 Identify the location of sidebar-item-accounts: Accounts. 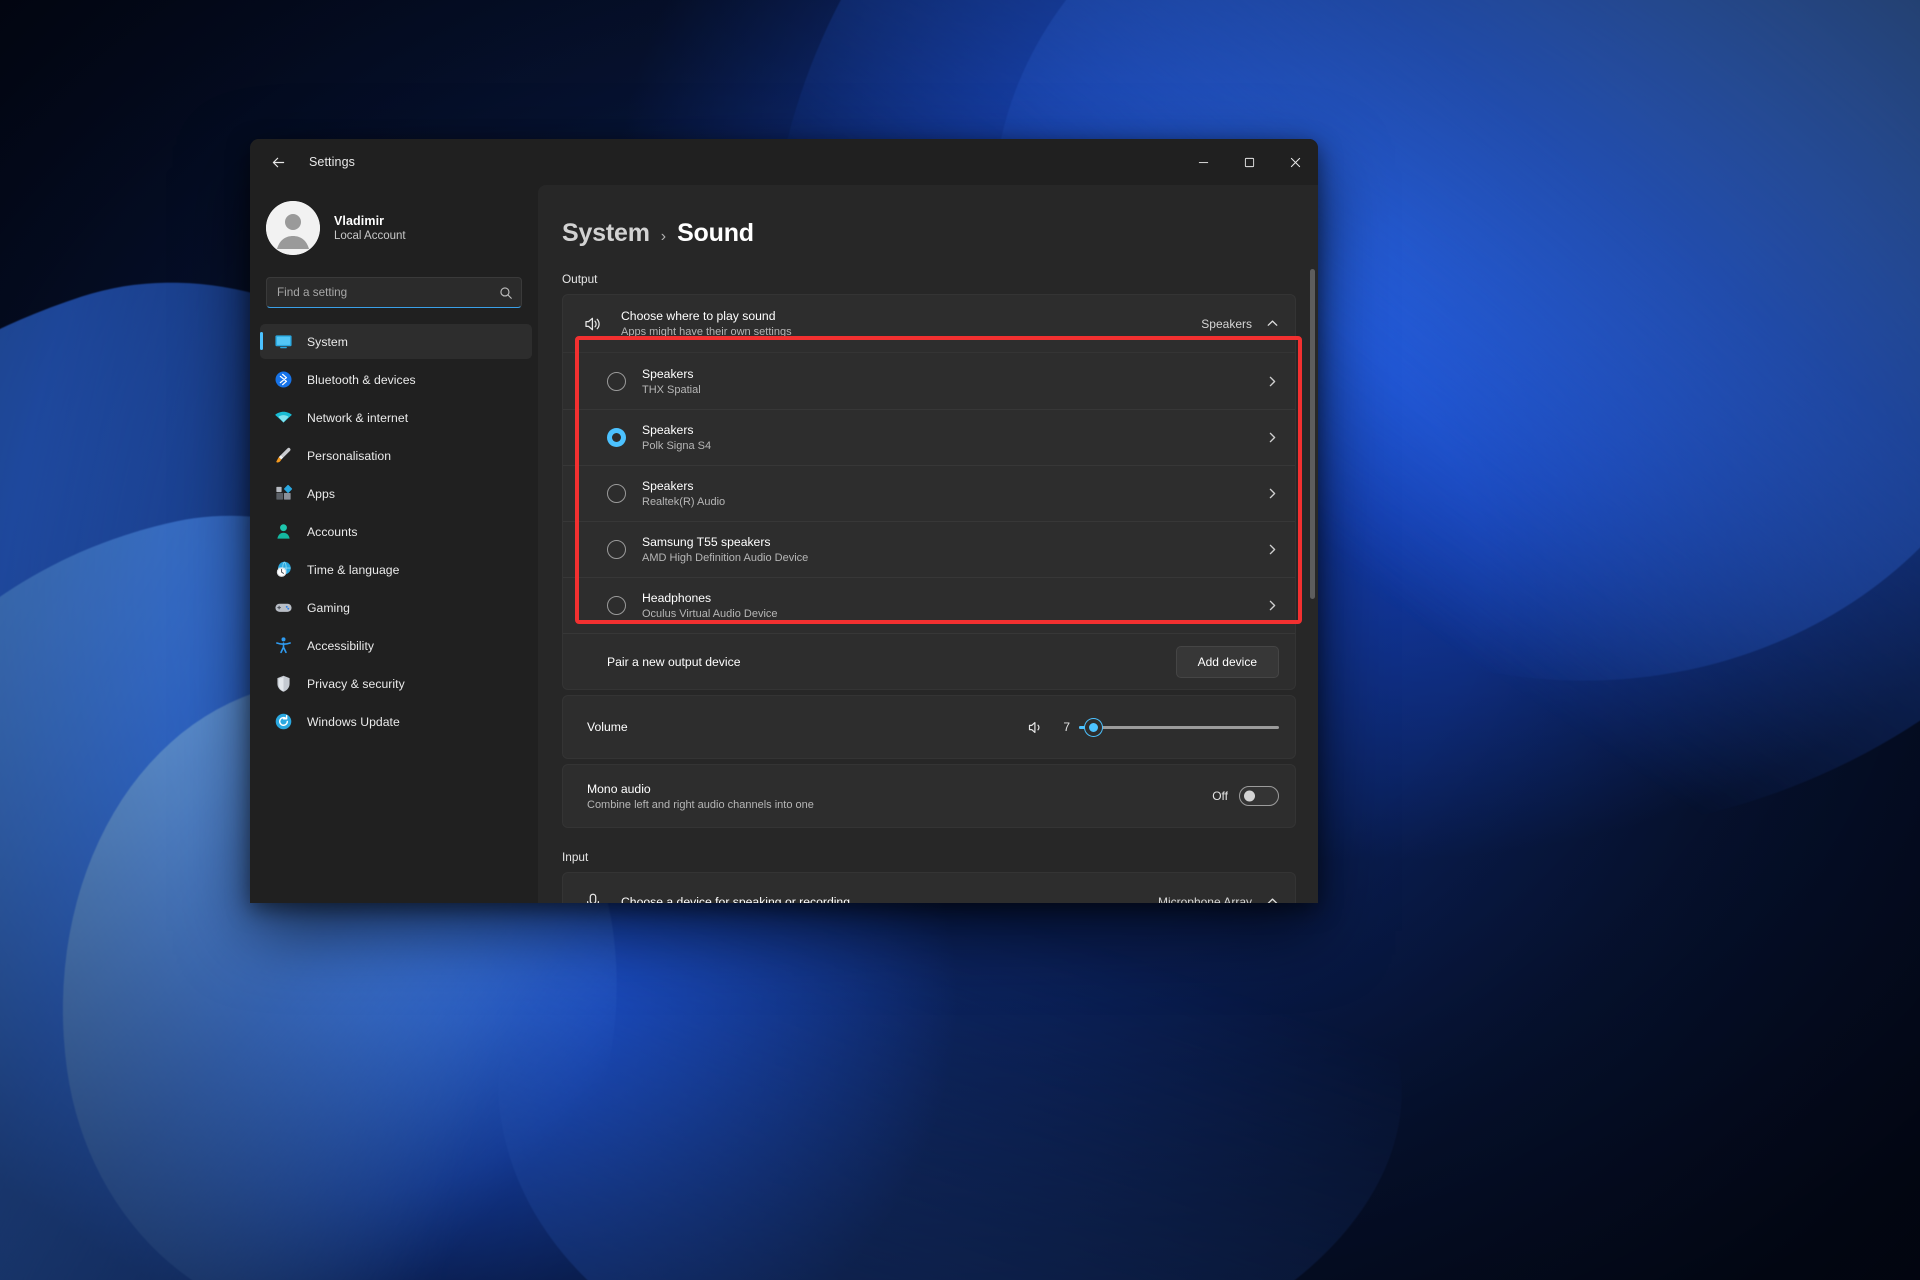
(396, 531).